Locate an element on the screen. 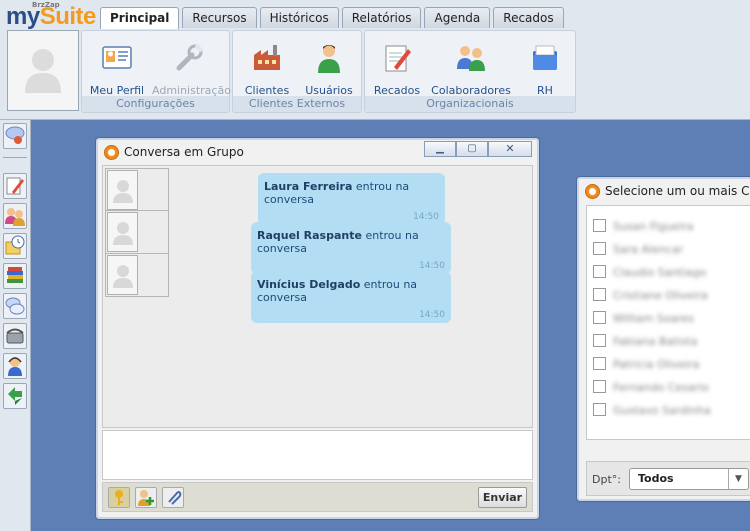 The width and height of the screenshot is (750, 531). headset-user-icon is located at coordinates (15, 366).